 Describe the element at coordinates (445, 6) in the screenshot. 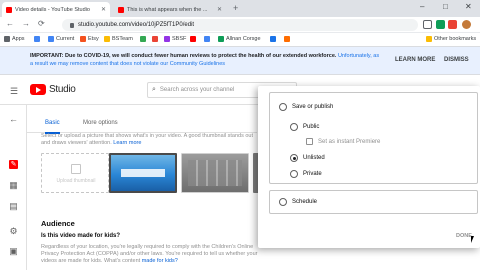

I see `maximize-button: □` at that location.